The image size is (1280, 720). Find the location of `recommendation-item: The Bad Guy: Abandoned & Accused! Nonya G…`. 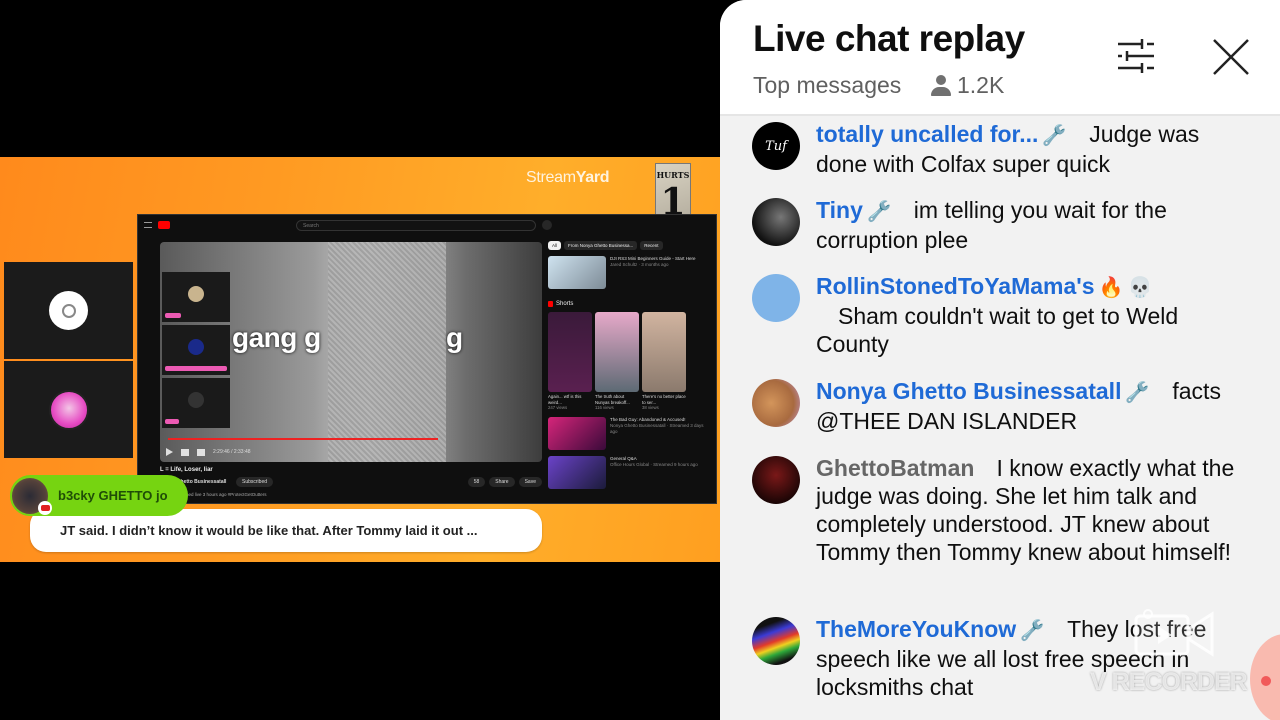

recommendation-item: The Bad Guy: Abandoned & Accused! Nonya G… is located at coordinates (628, 433).